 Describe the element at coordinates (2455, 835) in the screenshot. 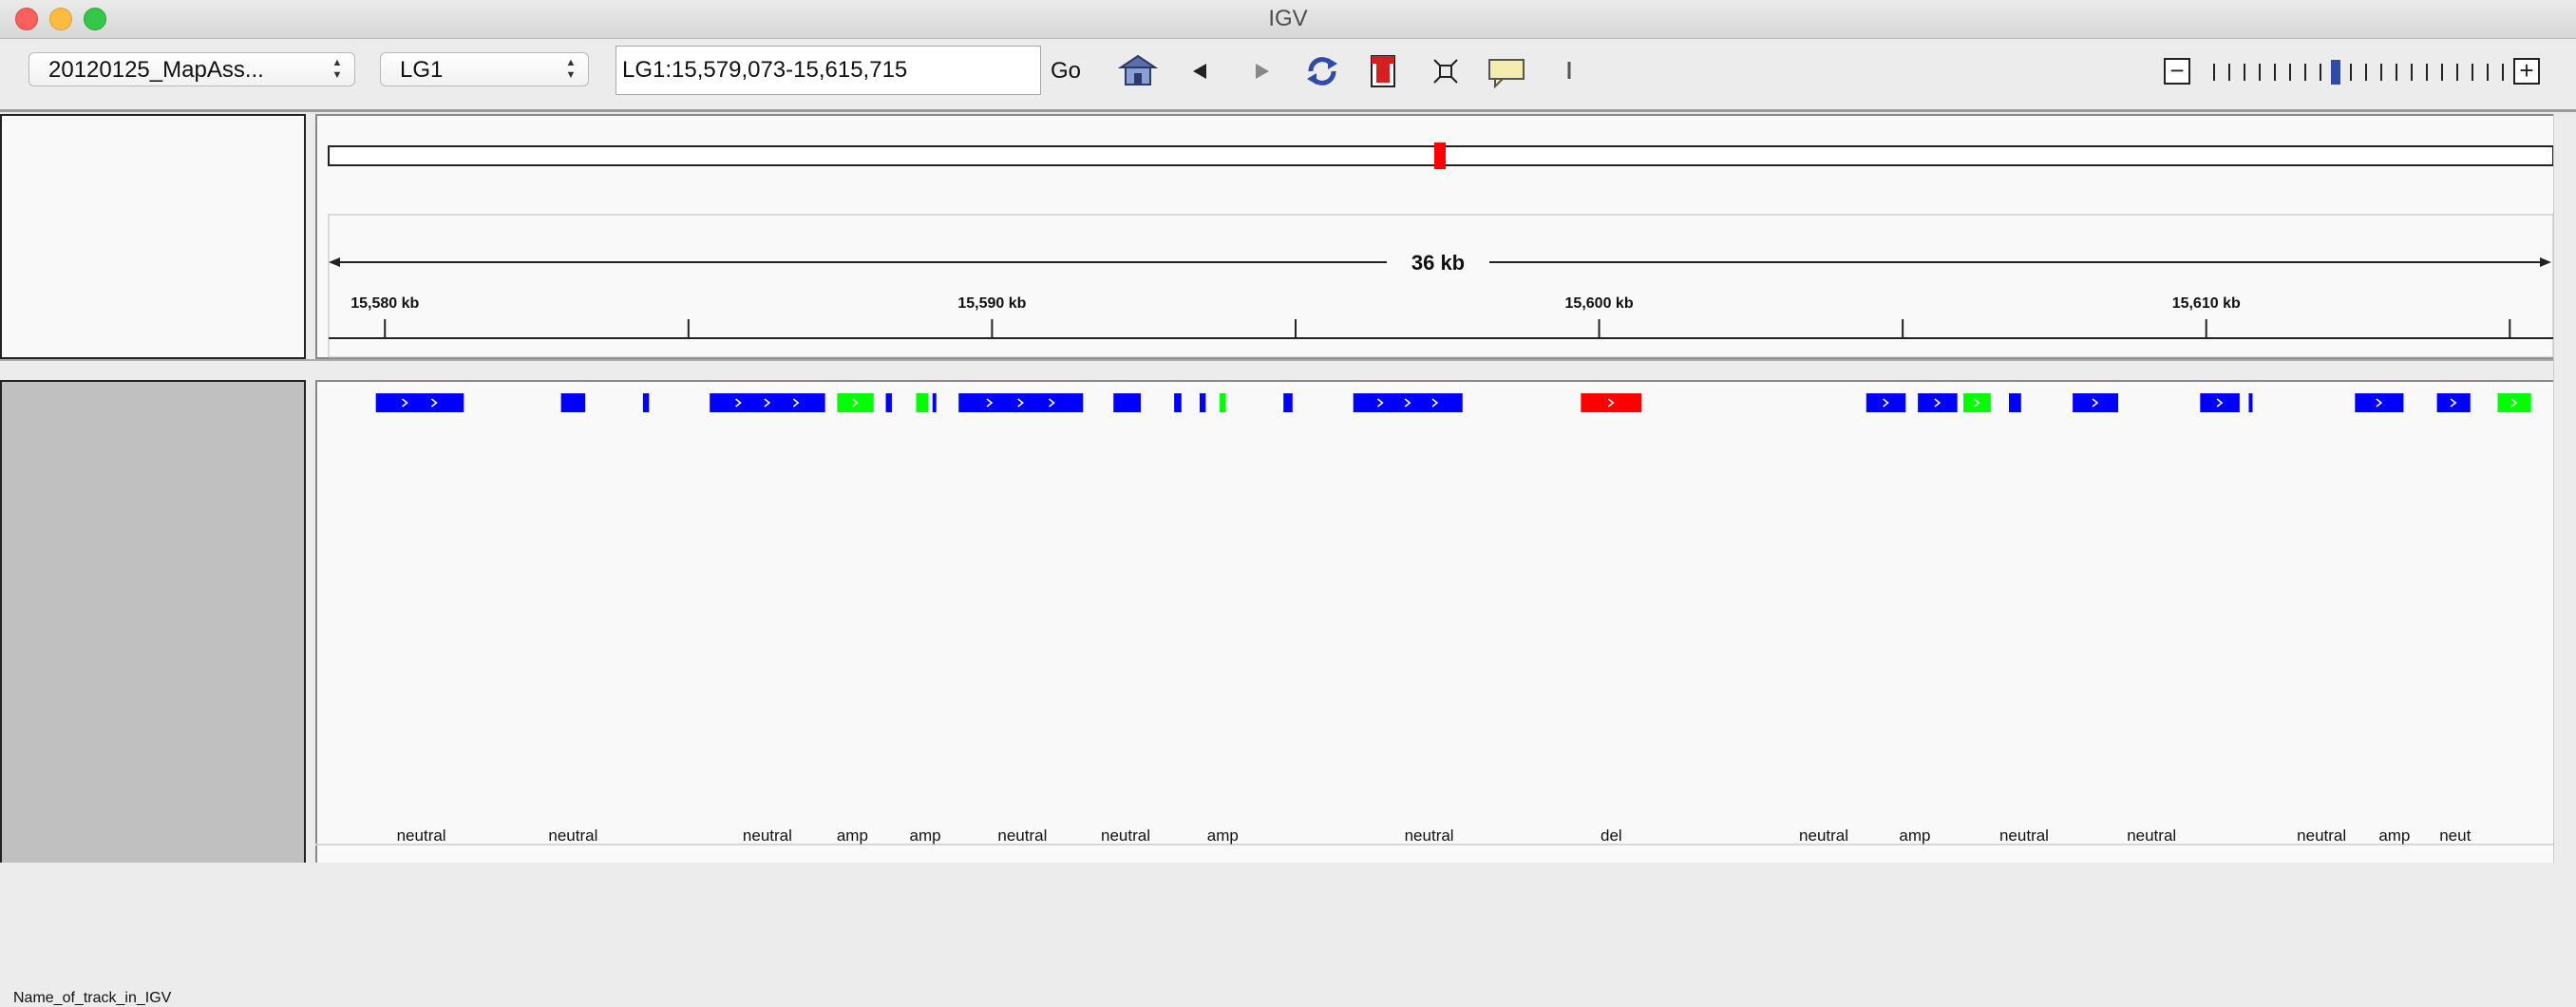

I see `feature-label: neut` at that location.